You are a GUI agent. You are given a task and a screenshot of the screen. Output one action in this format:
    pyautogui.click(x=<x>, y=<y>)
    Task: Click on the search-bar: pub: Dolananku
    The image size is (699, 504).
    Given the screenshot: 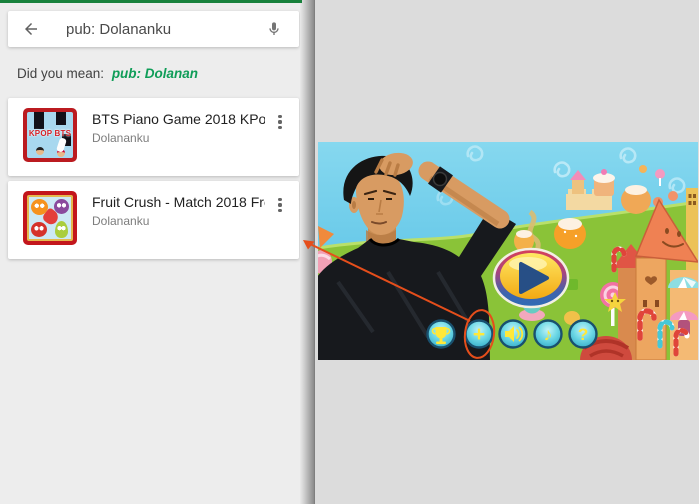 What is the action you would take?
    pyautogui.click(x=153, y=29)
    